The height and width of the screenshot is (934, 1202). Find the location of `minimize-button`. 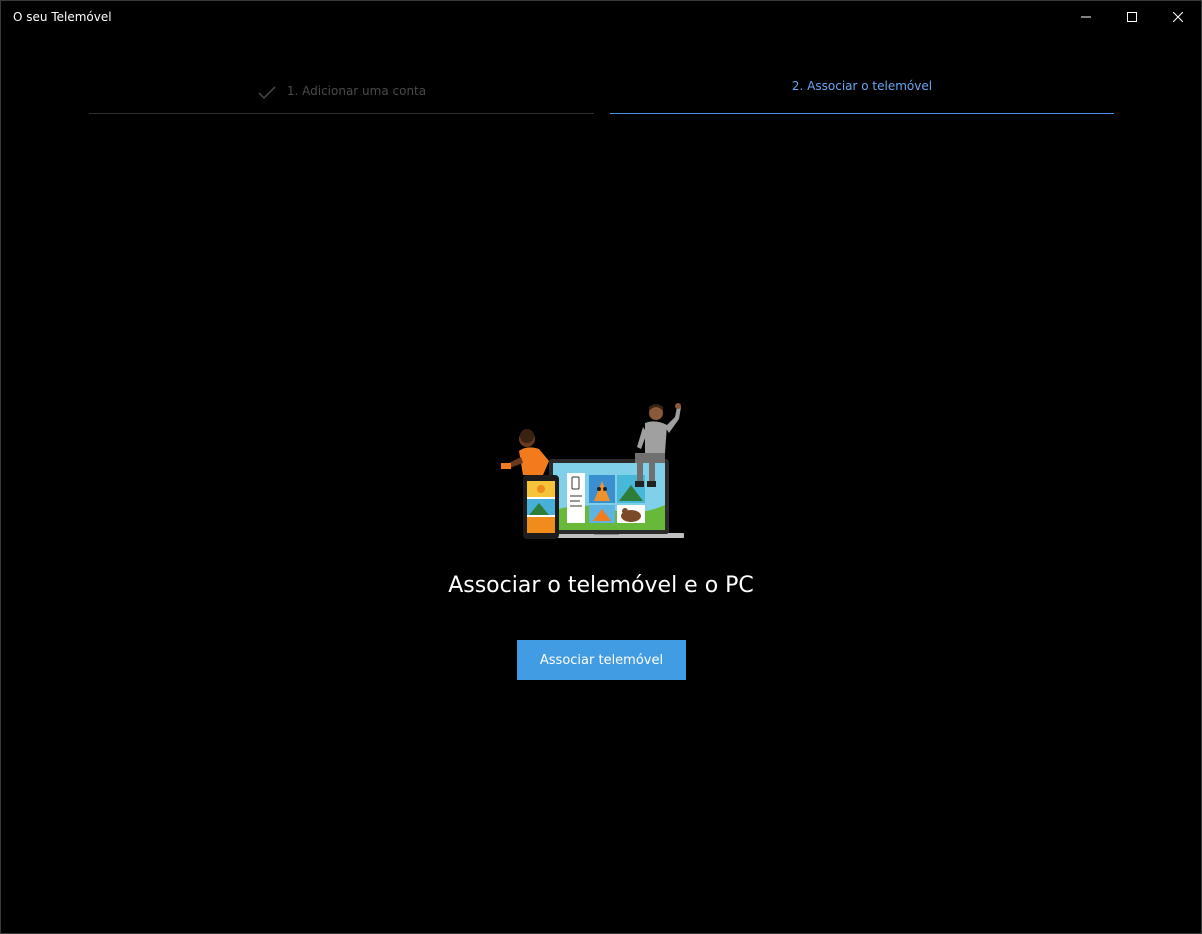

minimize-button is located at coordinates (1086, 17).